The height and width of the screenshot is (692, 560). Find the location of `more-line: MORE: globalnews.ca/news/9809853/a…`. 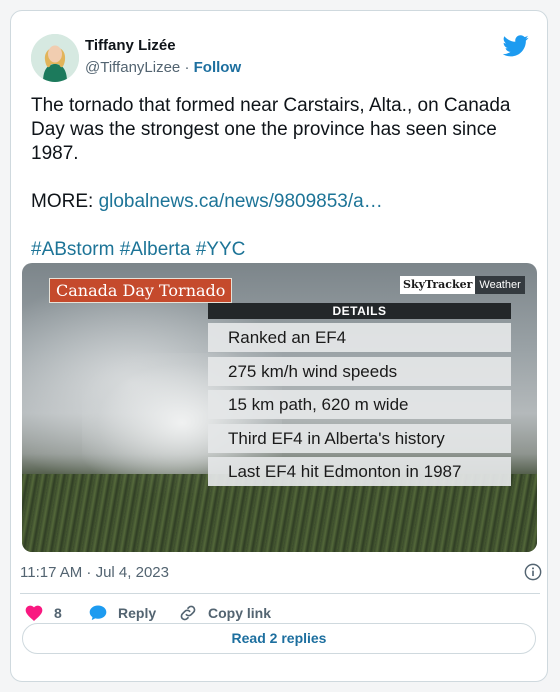

more-line: MORE: globalnews.ca/news/9809853/a… is located at coordinates (286, 202).